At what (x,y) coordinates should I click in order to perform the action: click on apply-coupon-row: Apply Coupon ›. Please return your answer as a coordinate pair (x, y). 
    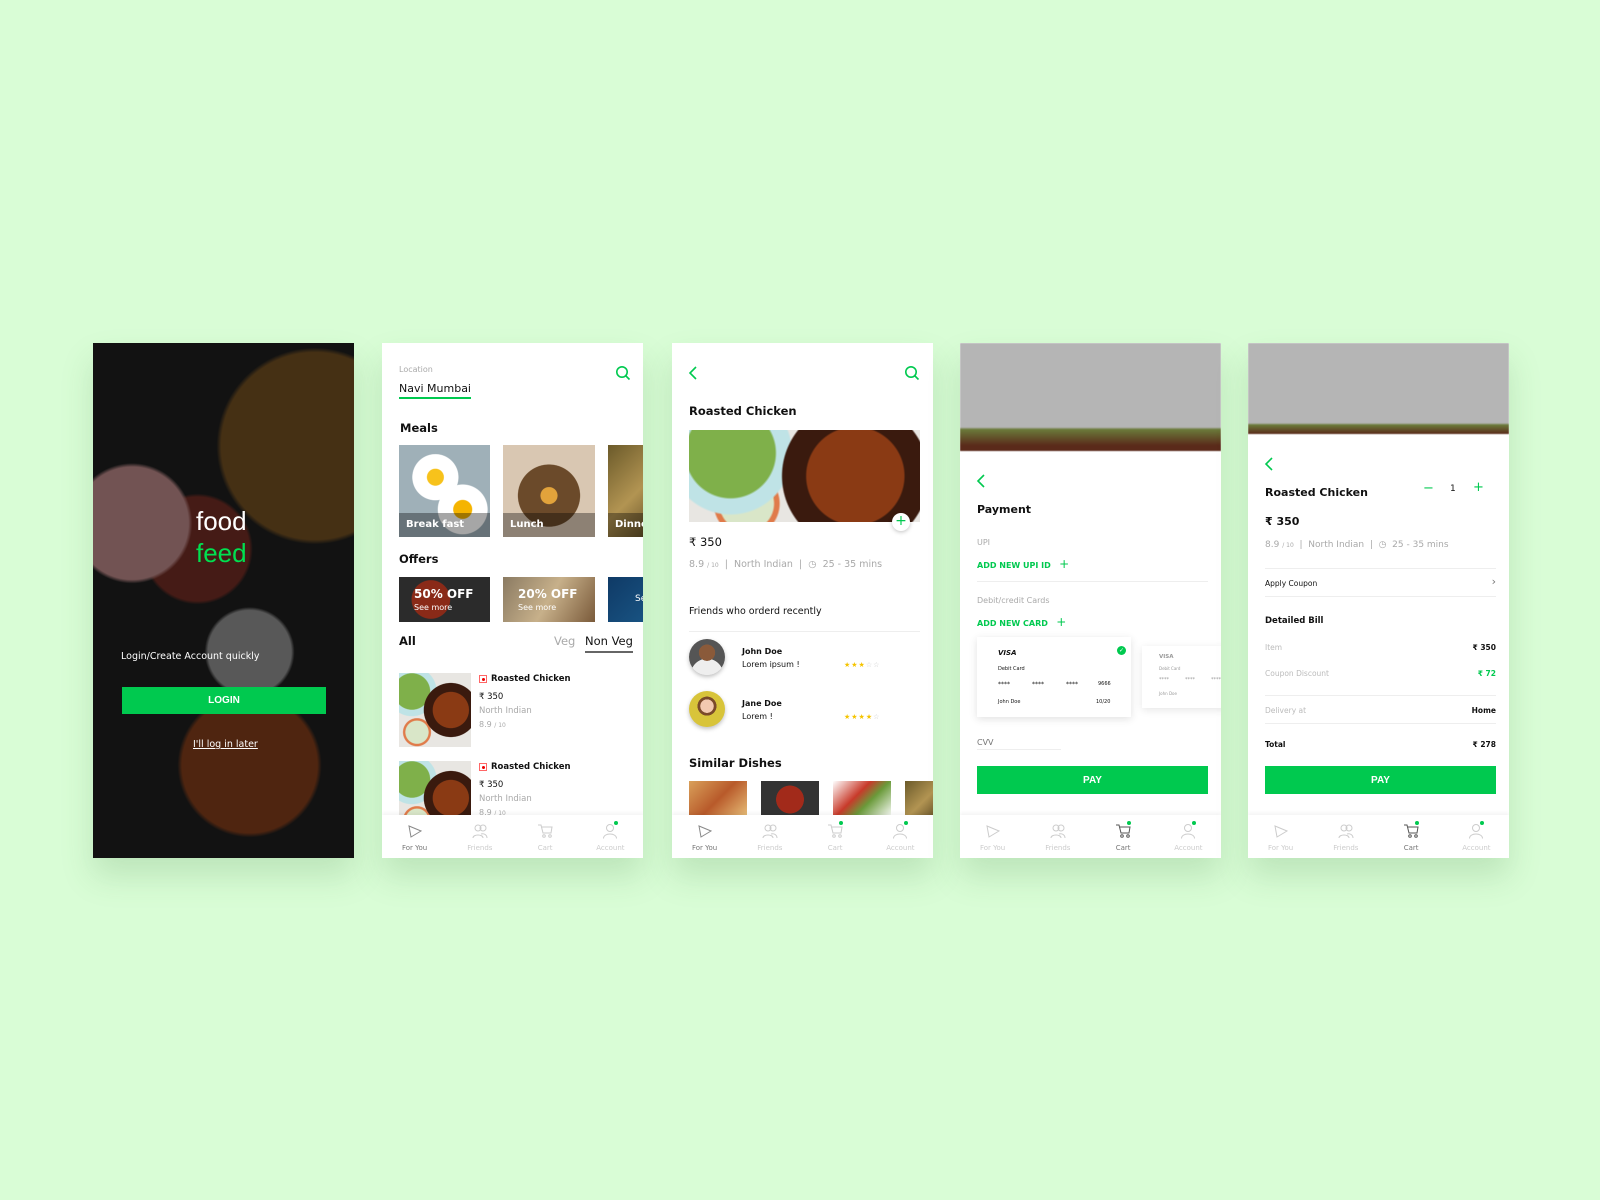
    Looking at the image, I should click on (1380, 585).